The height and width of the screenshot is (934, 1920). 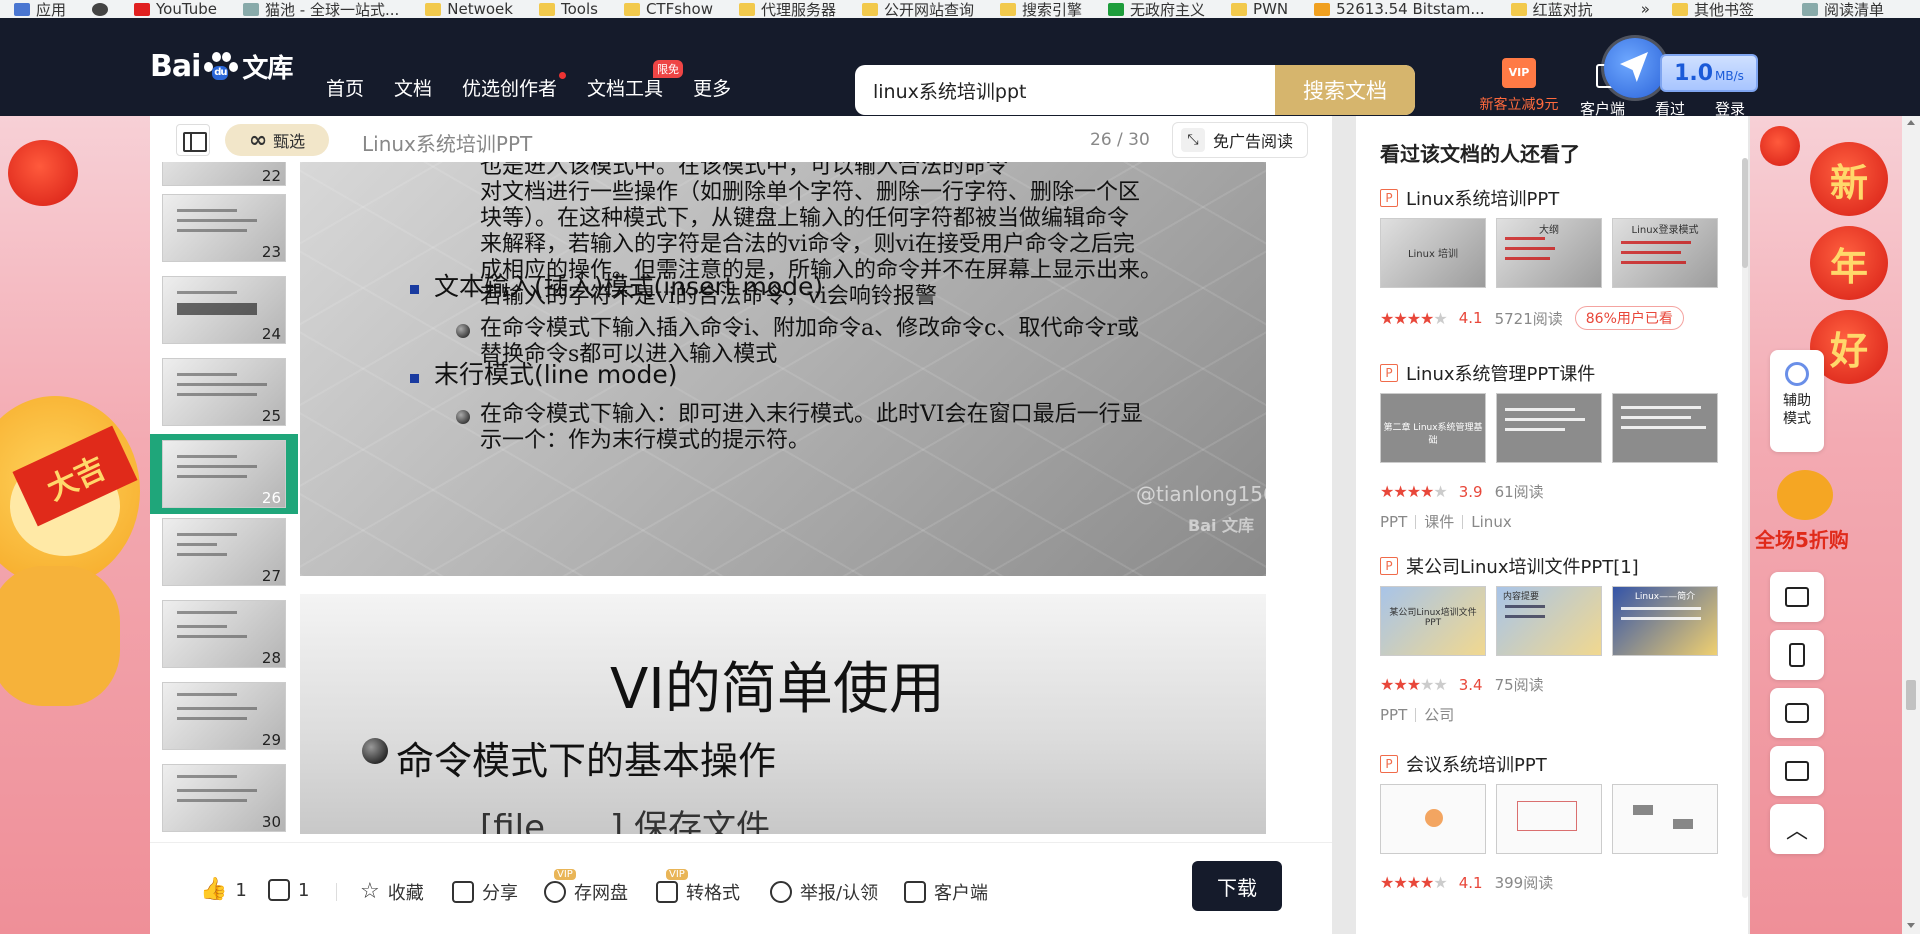 What do you see at coordinates (1745, 528) in the screenshot?
I see `recommendations-scrollbar` at bounding box center [1745, 528].